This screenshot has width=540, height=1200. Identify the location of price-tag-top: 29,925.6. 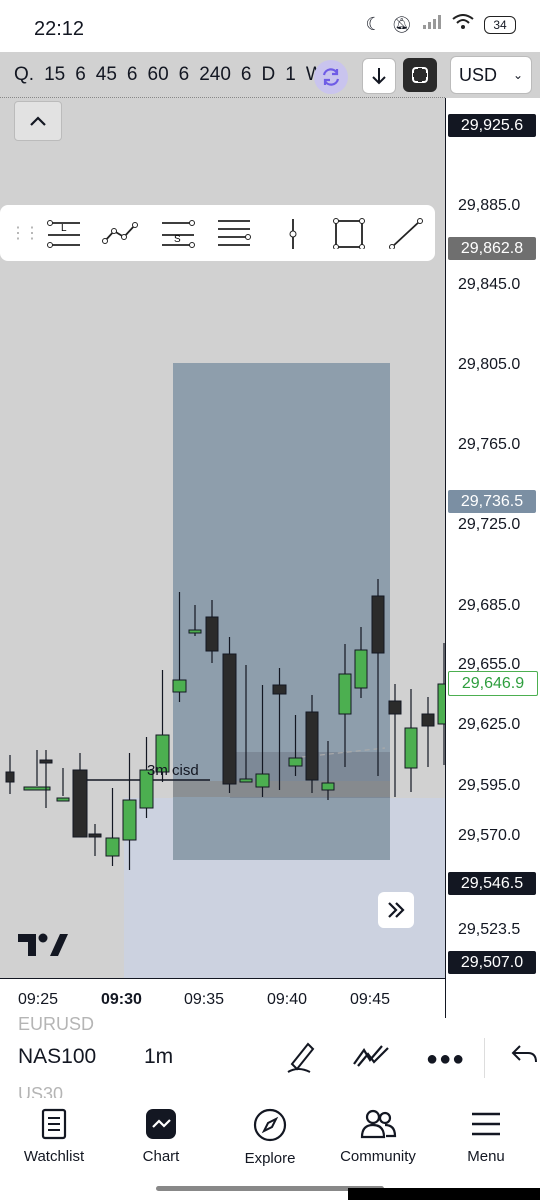
(492, 125).